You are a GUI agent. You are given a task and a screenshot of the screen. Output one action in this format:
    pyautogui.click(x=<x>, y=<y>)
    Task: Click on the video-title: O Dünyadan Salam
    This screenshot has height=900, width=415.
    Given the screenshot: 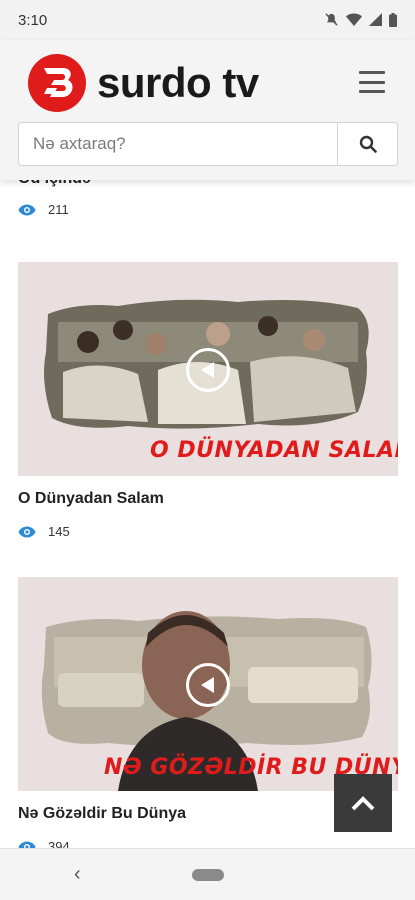 What is the action you would take?
    pyautogui.click(x=208, y=499)
    